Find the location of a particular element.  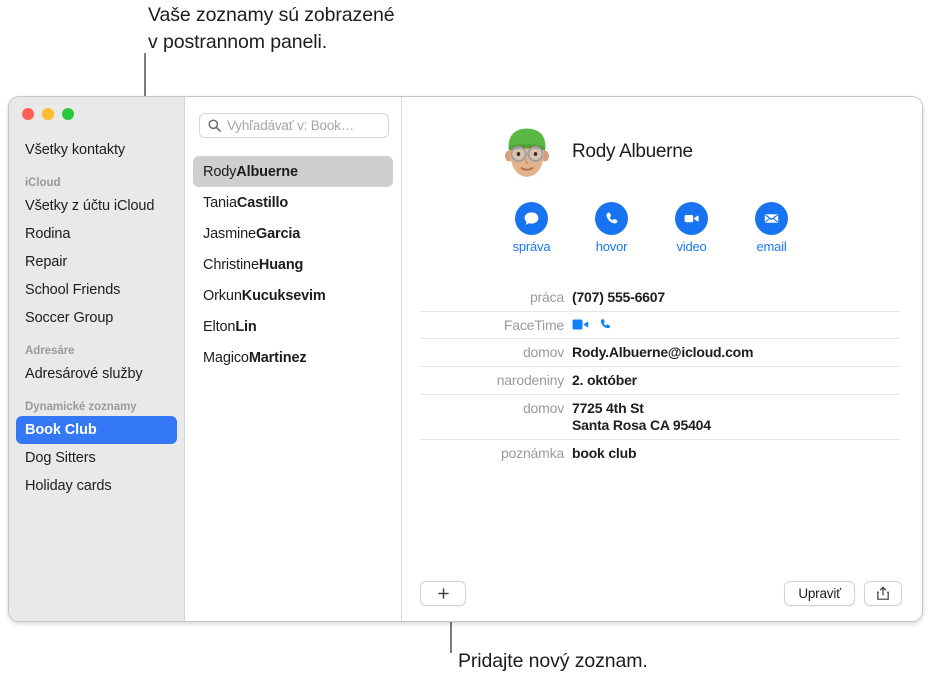

field-value: Rody.Albuerne@icloud.com is located at coordinates (736, 352).